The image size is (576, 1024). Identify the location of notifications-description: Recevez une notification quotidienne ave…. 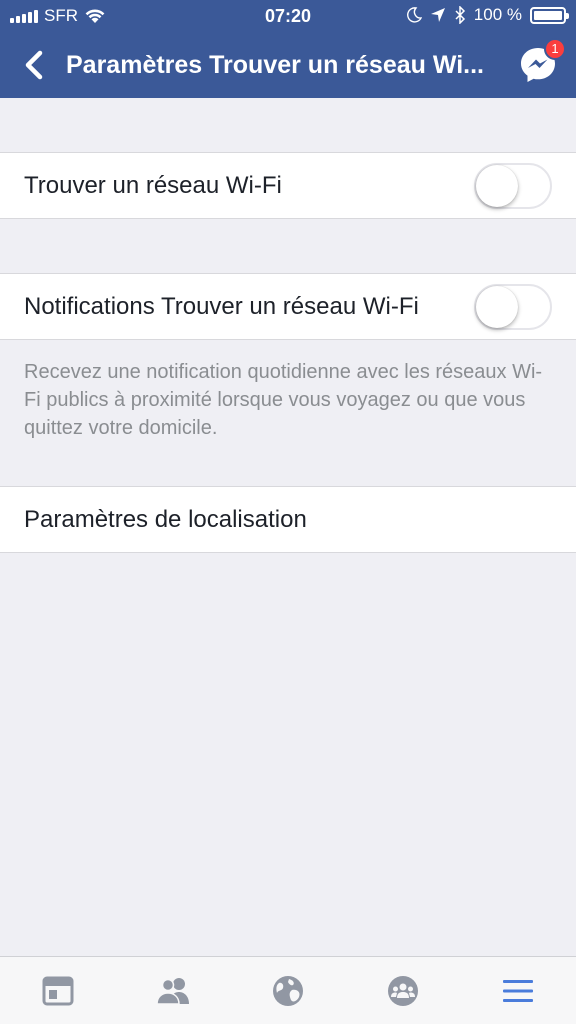
(283, 400).